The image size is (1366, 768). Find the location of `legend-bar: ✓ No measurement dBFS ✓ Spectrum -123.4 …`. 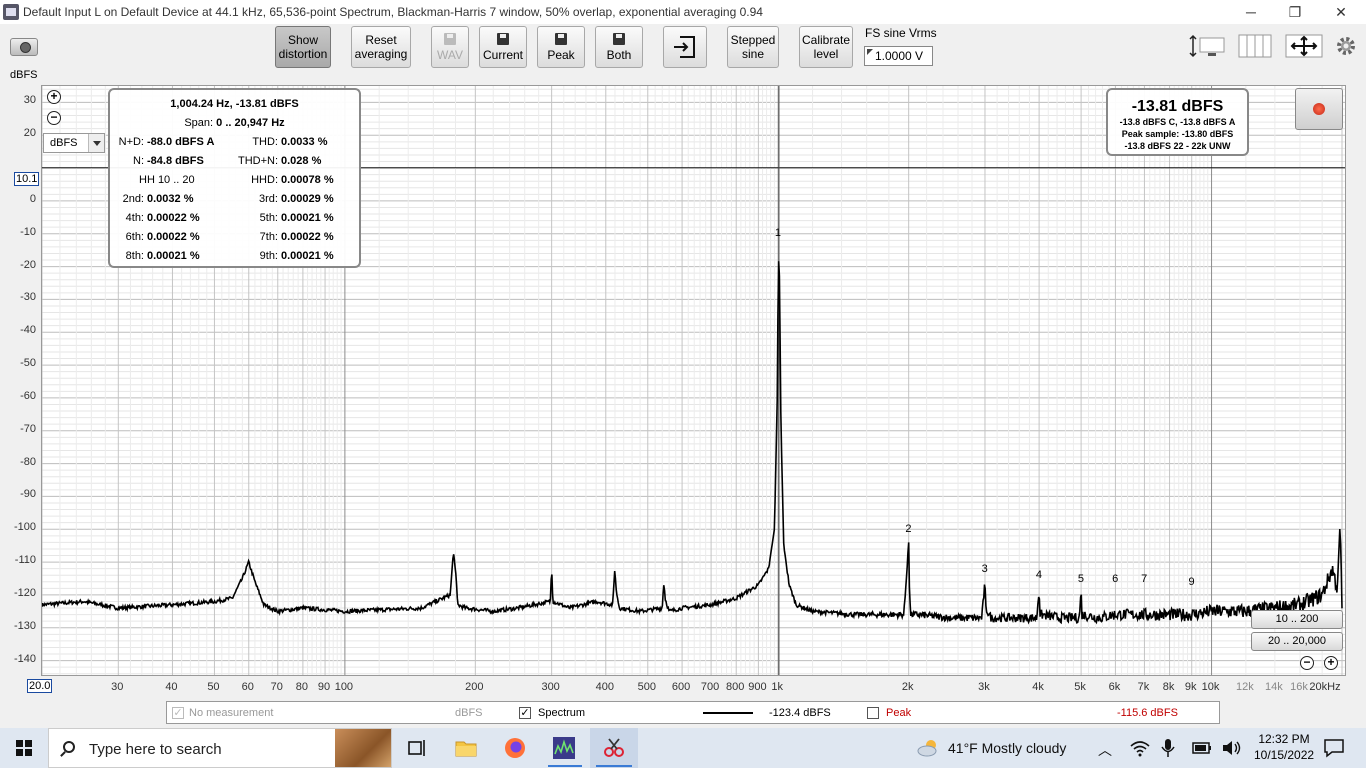

legend-bar: ✓ No measurement dBFS ✓ Spectrum -123.4 … is located at coordinates (693, 712).